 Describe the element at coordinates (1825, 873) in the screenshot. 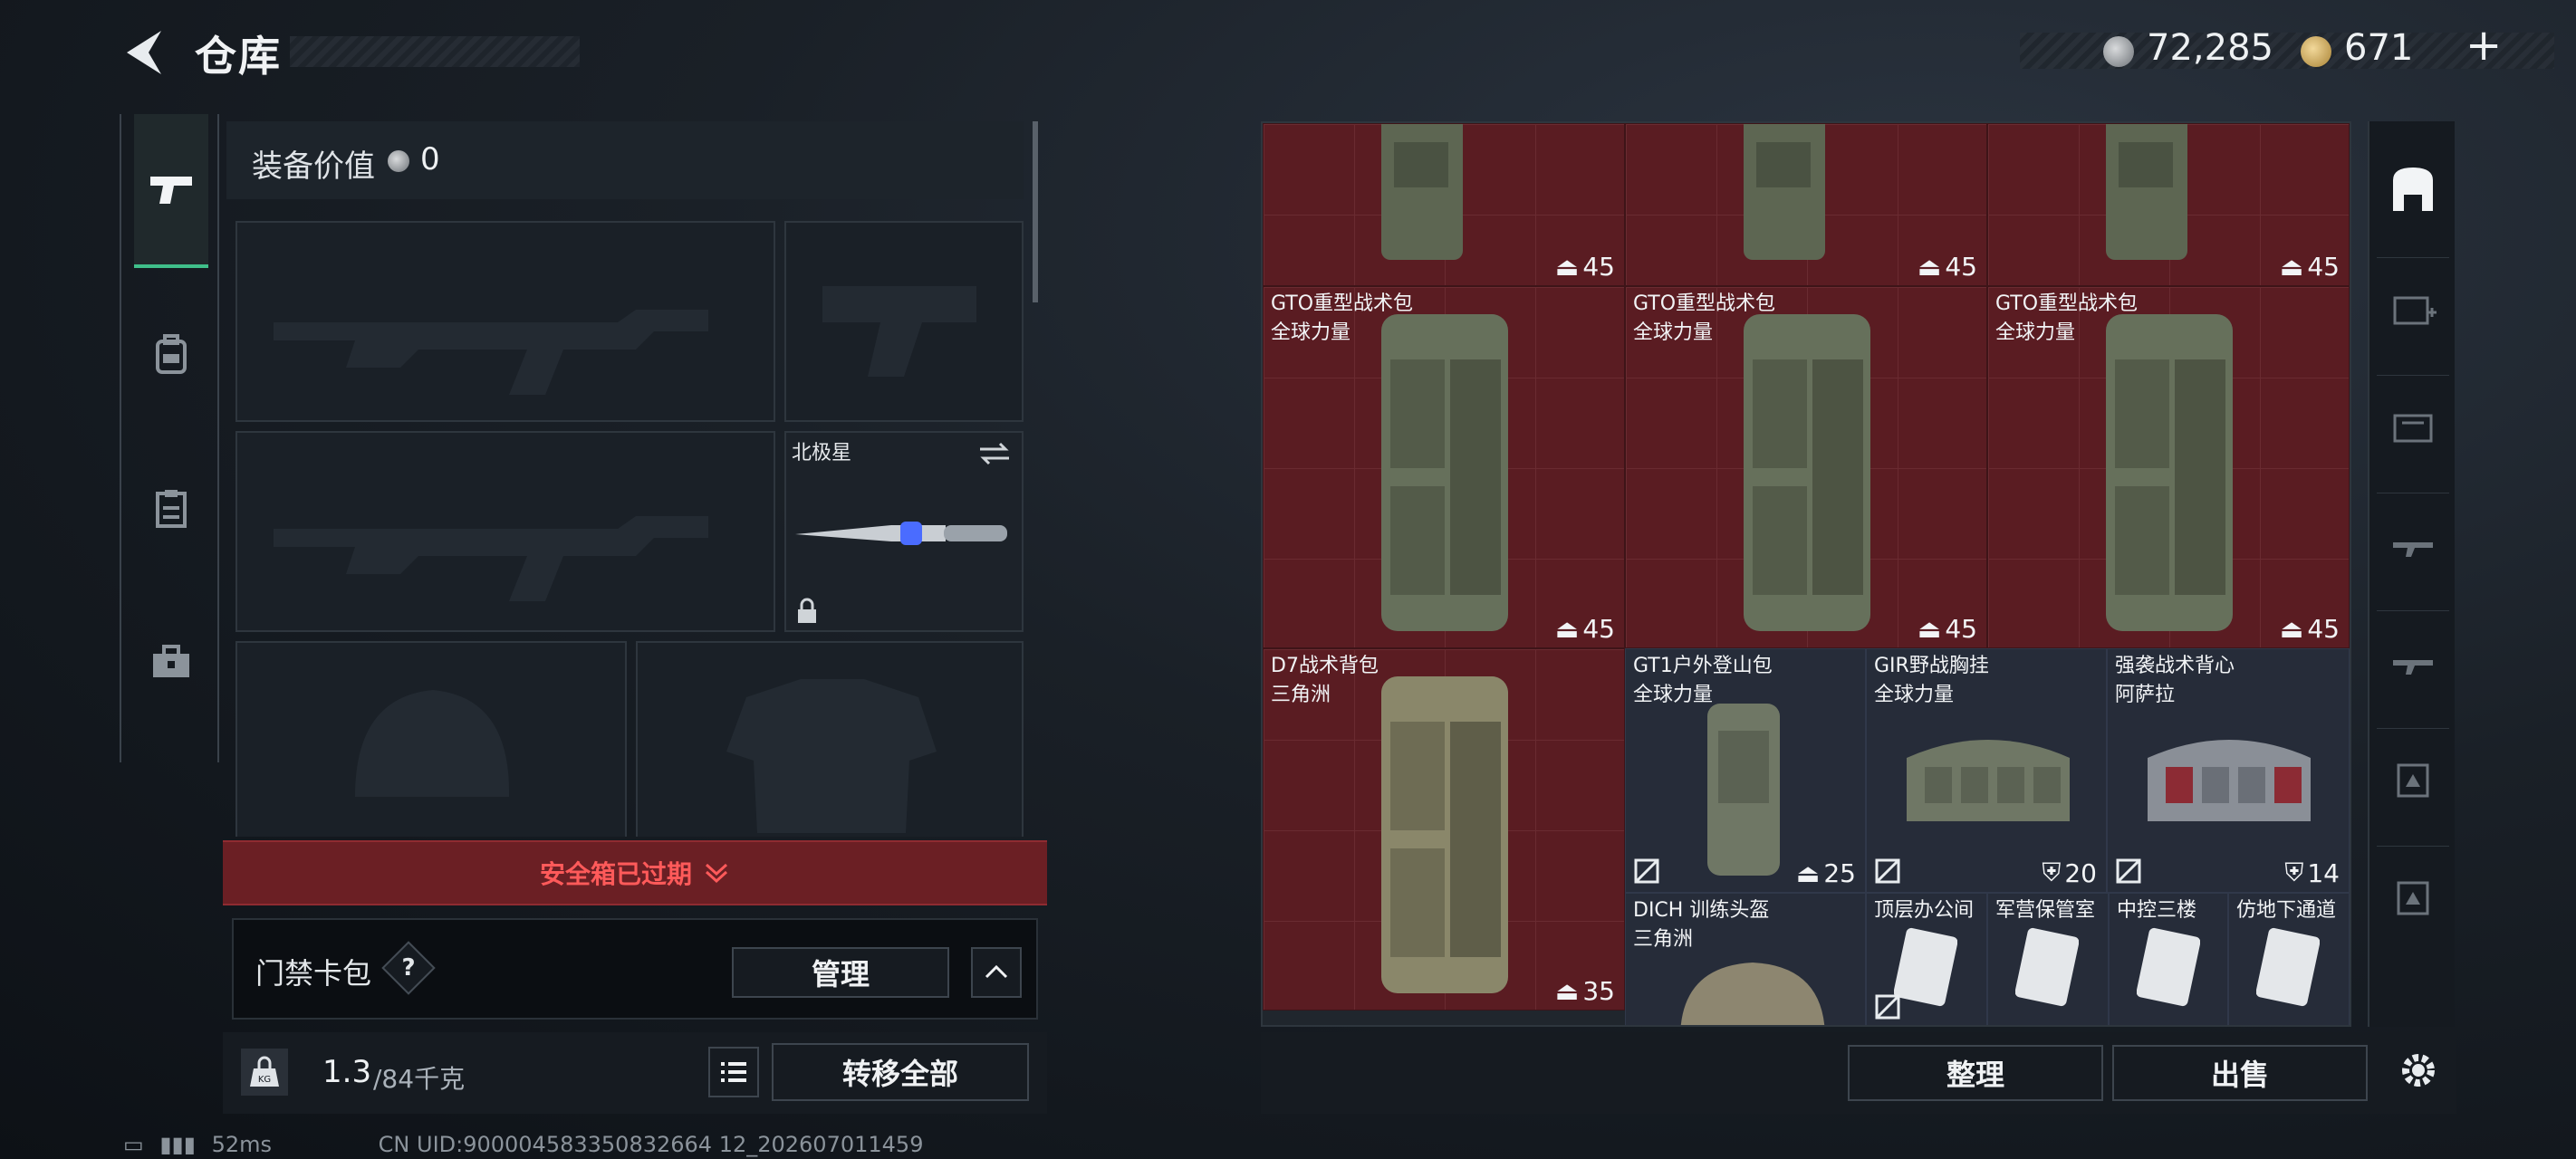

I see `item-count: ⏏ 25` at that location.